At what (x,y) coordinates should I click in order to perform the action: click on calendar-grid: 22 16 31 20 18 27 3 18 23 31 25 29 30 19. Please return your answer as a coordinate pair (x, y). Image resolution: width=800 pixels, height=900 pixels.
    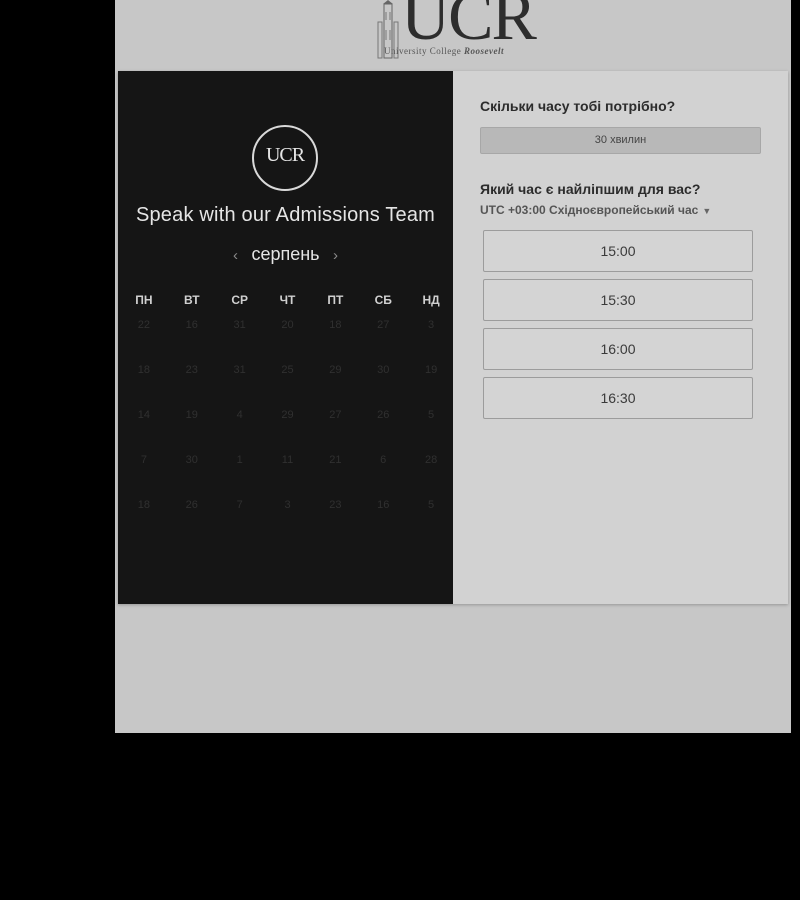
    Looking at the image, I should click on (285, 431).